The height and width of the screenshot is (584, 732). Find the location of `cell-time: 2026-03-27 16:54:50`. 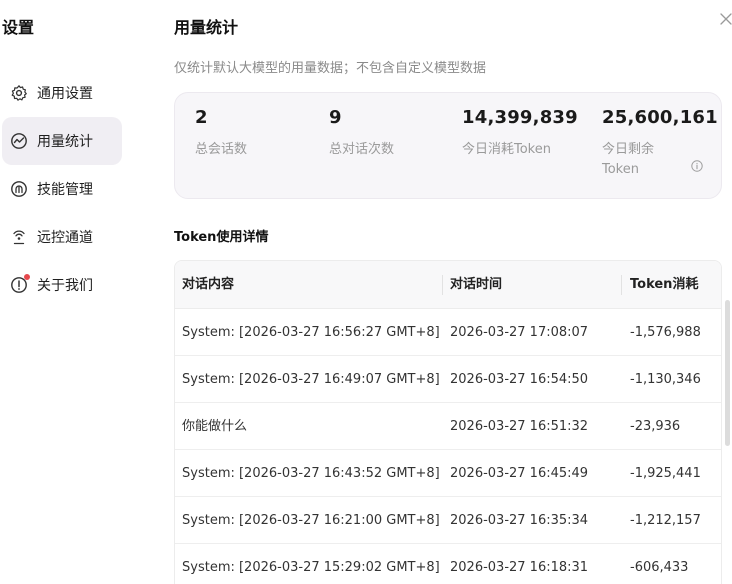

cell-time: 2026-03-27 16:54:50 is located at coordinates (519, 379).